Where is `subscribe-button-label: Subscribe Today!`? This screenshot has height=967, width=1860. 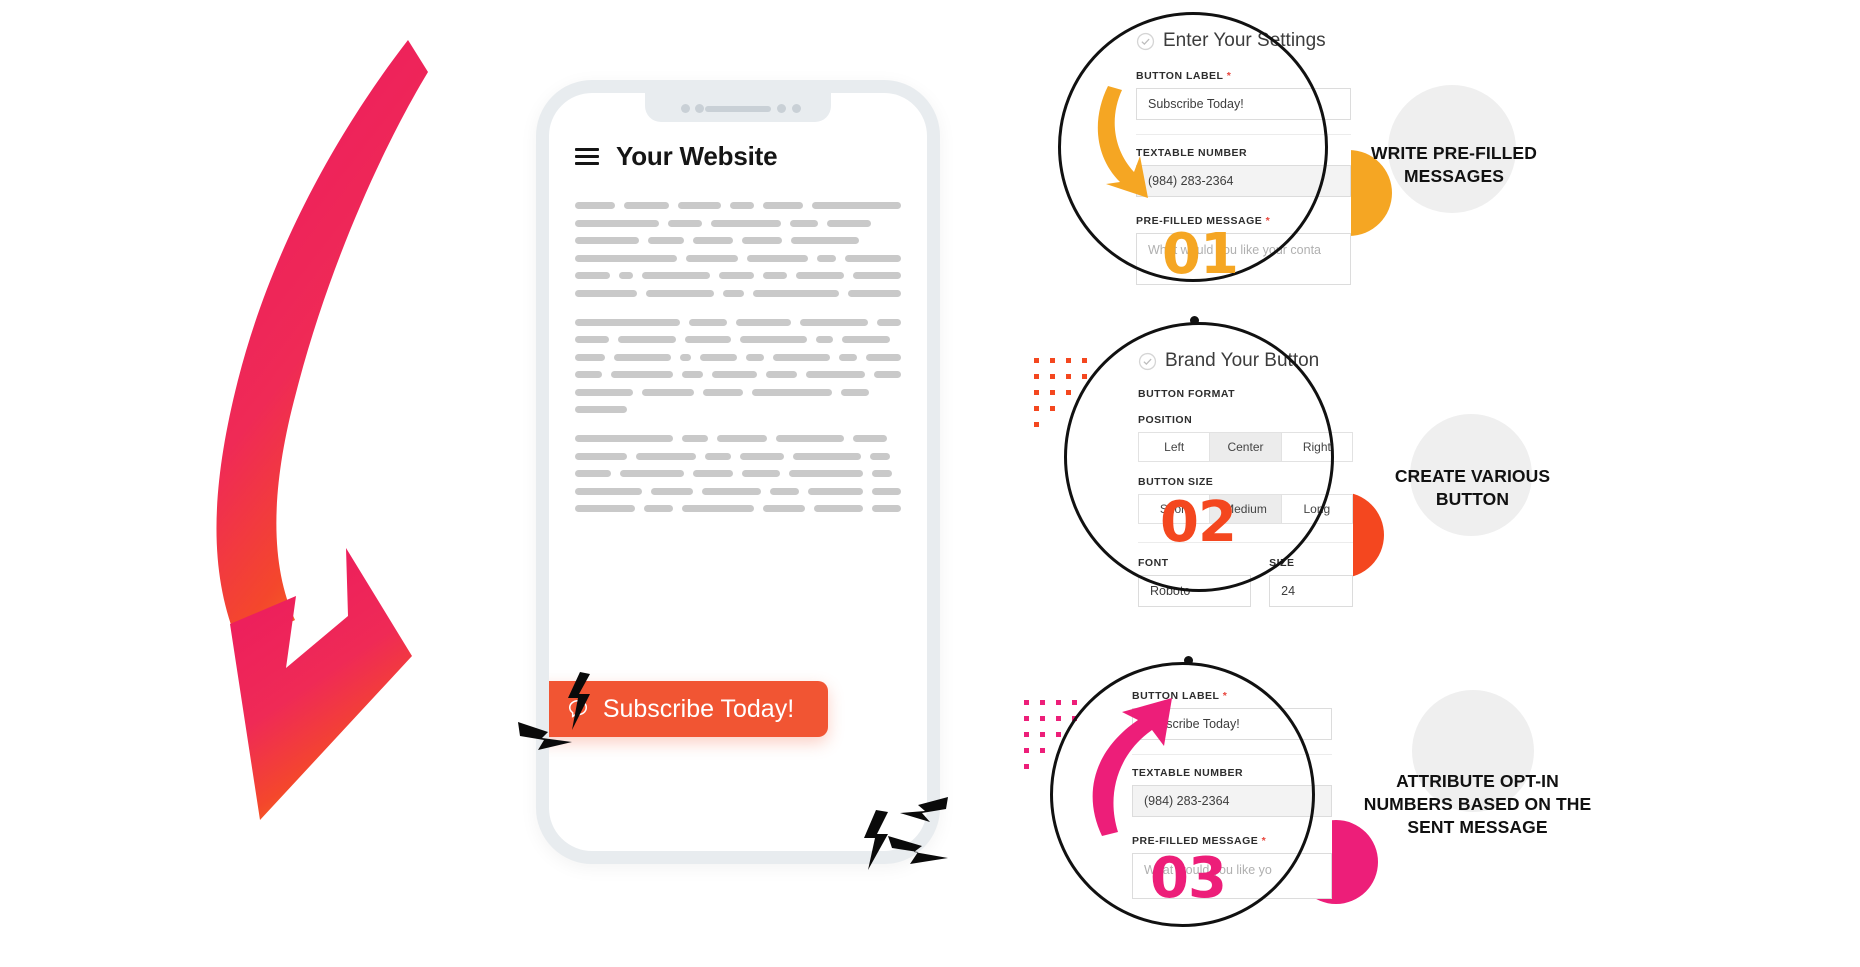
subscribe-button-label: Subscribe Today! is located at coordinates (698, 708).